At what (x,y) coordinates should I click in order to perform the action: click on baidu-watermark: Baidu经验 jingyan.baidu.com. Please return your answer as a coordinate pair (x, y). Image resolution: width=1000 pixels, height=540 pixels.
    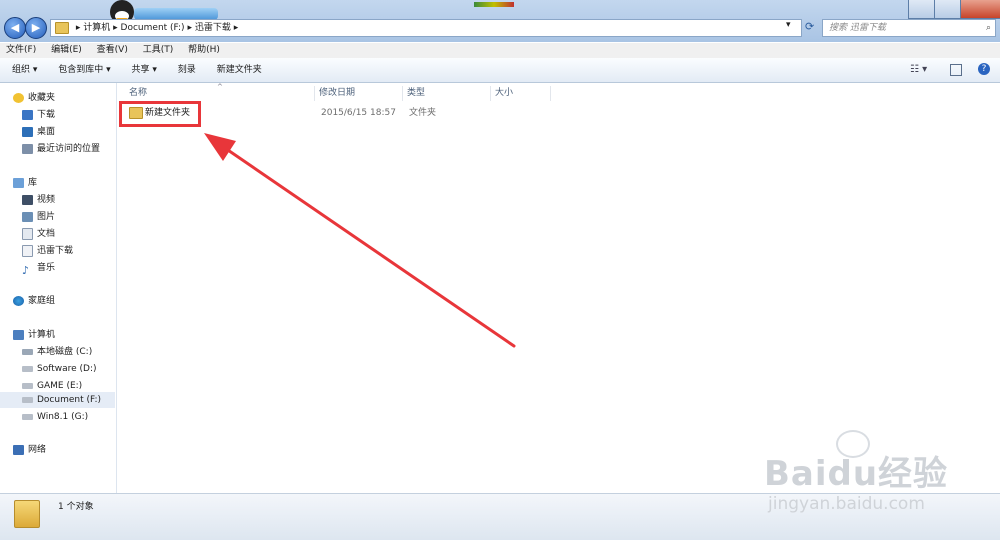
    Looking at the image, I should click on (880, 475).